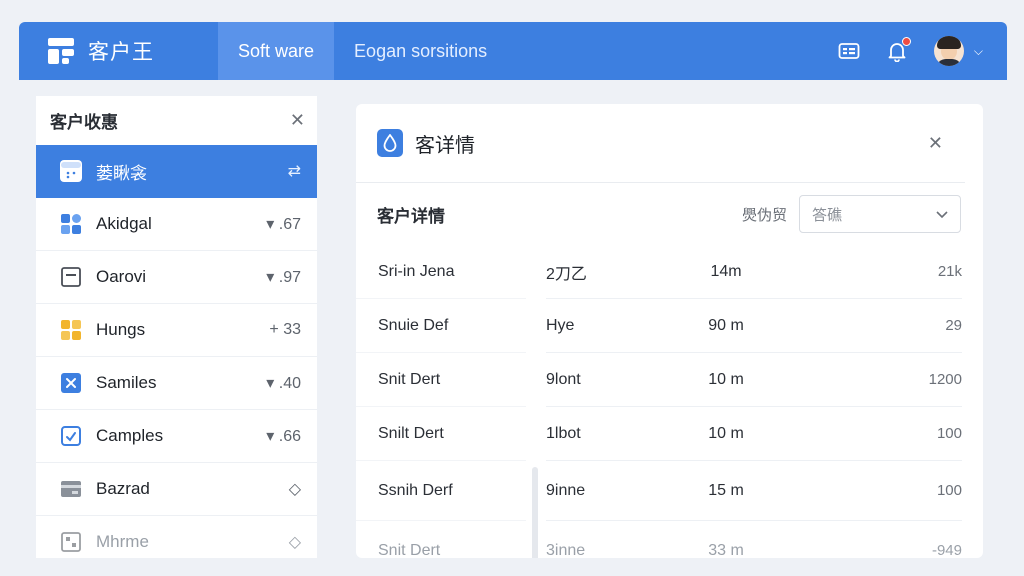 This screenshot has width=1024, height=576. What do you see at coordinates (71, 436) in the screenshot?
I see `check-square-icon` at bounding box center [71, 436].